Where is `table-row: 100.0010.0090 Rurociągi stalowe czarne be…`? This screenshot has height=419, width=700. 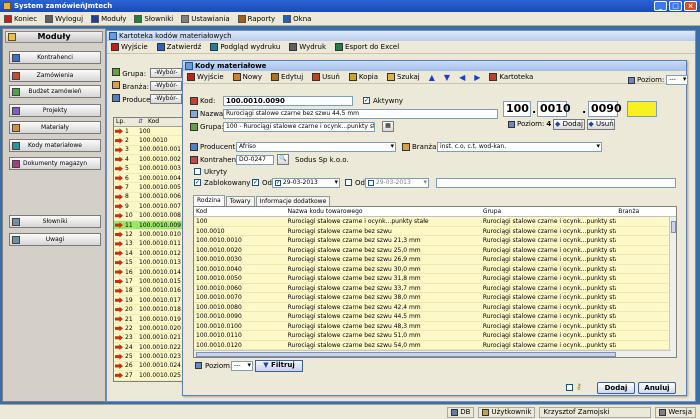
table-row: 100.0010.0090 Rurociągi stalowe czarne be… is located at coordinates (435, 317).